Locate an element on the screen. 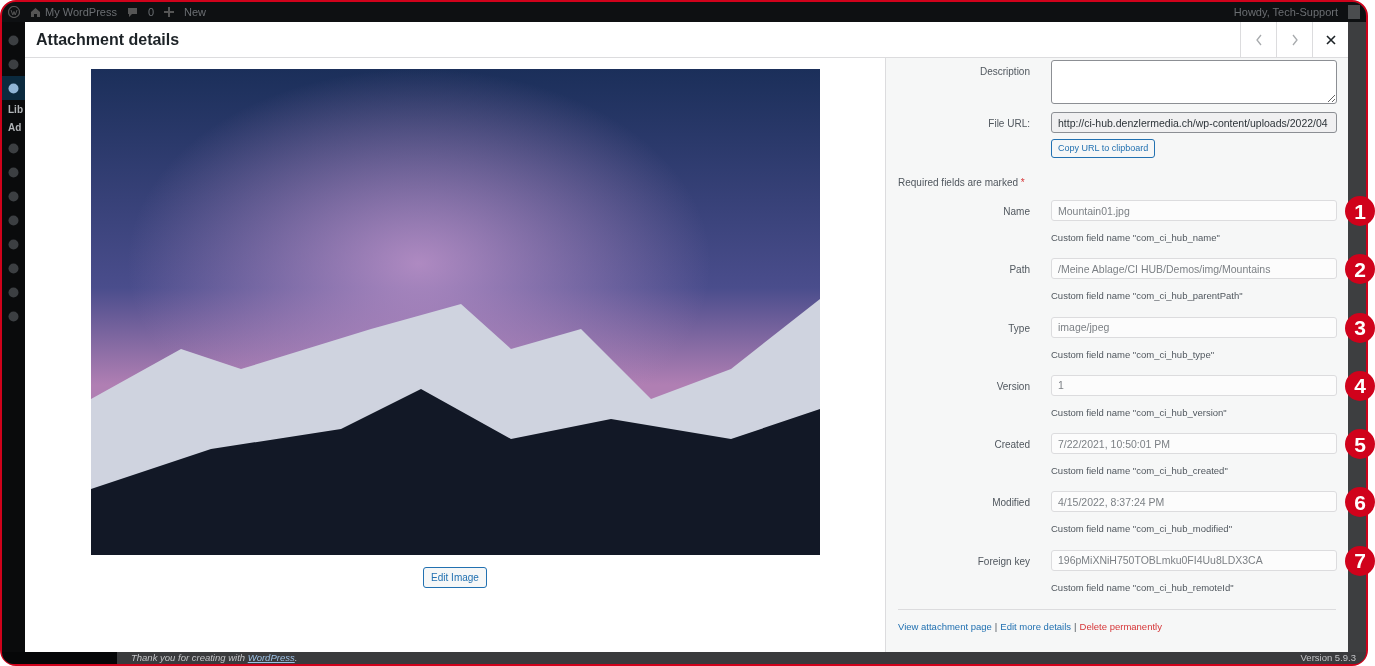  footer-thanks: Thank you for creating with WordPress. is located at coordinates (214, 658).